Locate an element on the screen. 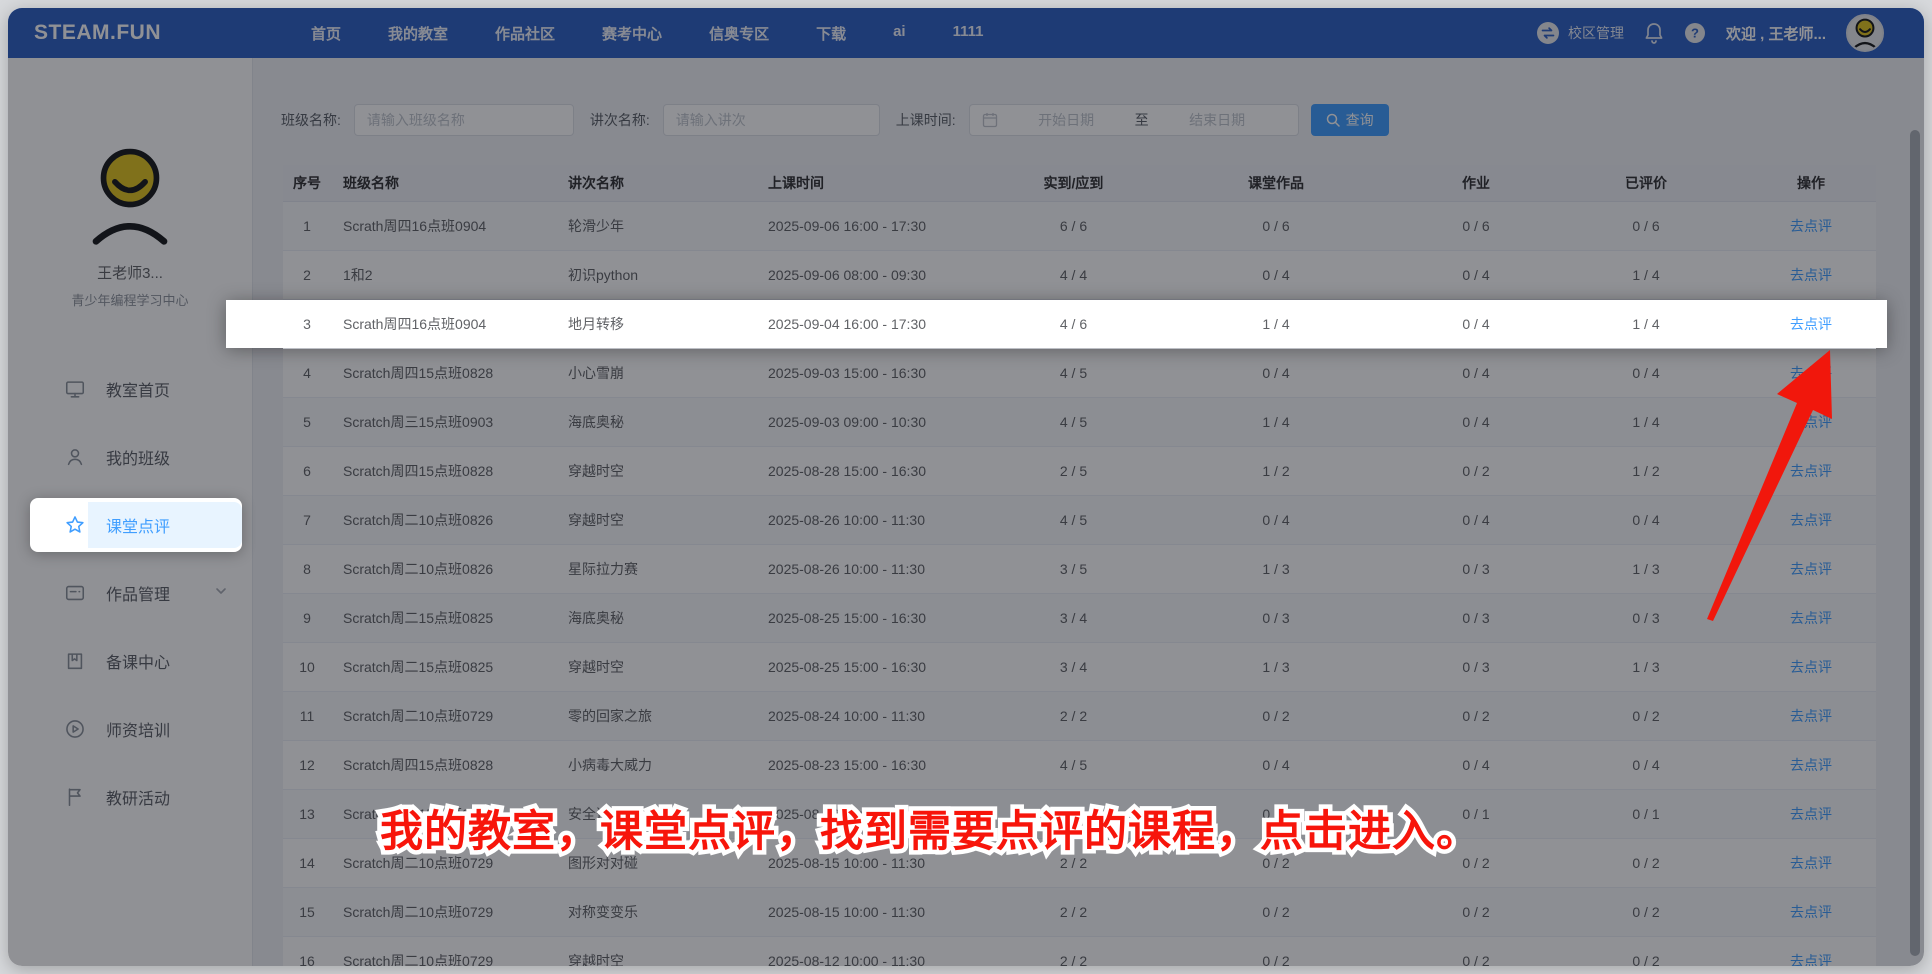 The image size is (1932, 974). sidebar-item-label: 作品管理 is located at coordinates (138, 595).